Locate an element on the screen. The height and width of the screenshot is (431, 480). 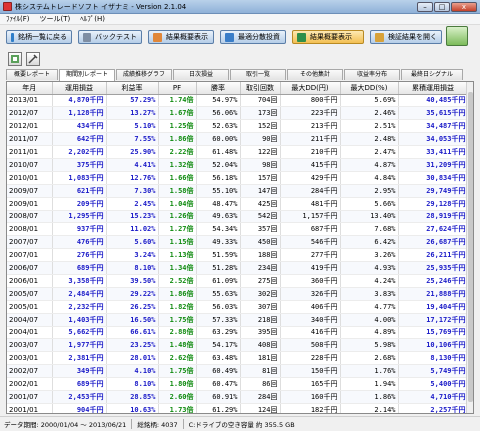
table-cell: 4.10% is located at coordinates (132, 371).